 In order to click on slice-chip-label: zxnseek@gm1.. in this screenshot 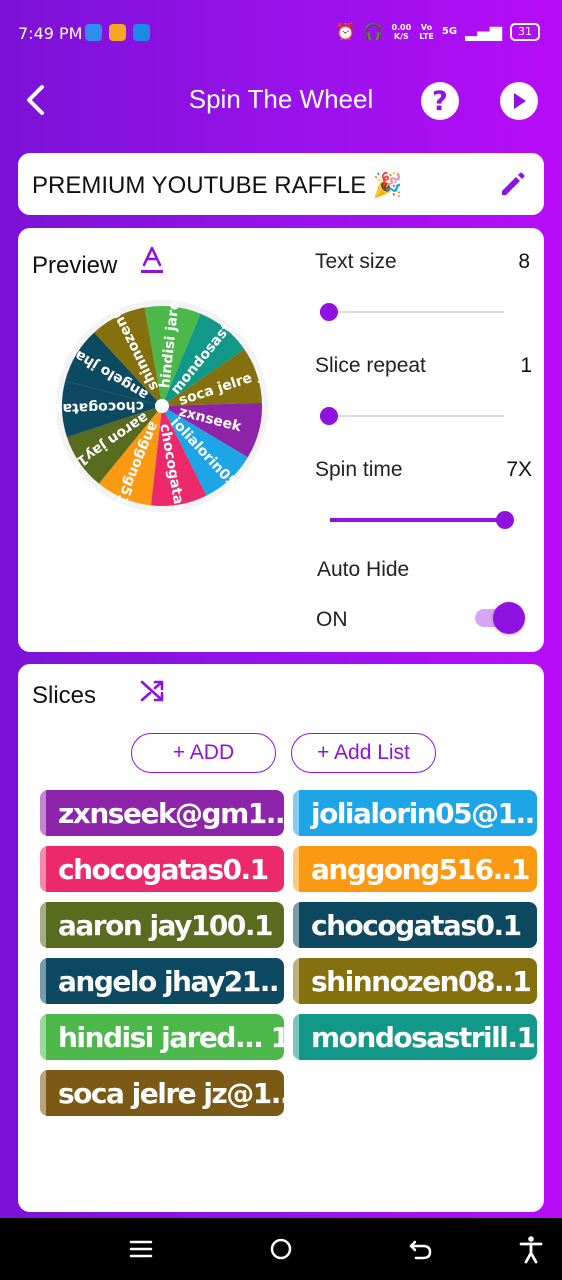, I will do `click(171, 813)`.